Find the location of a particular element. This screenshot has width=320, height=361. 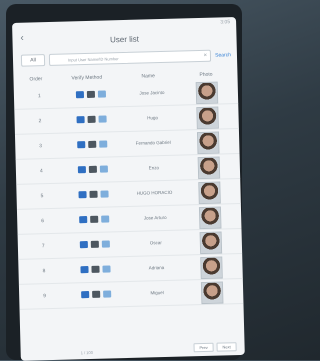

row-name: Adriana is located at coordinates (156, 268).